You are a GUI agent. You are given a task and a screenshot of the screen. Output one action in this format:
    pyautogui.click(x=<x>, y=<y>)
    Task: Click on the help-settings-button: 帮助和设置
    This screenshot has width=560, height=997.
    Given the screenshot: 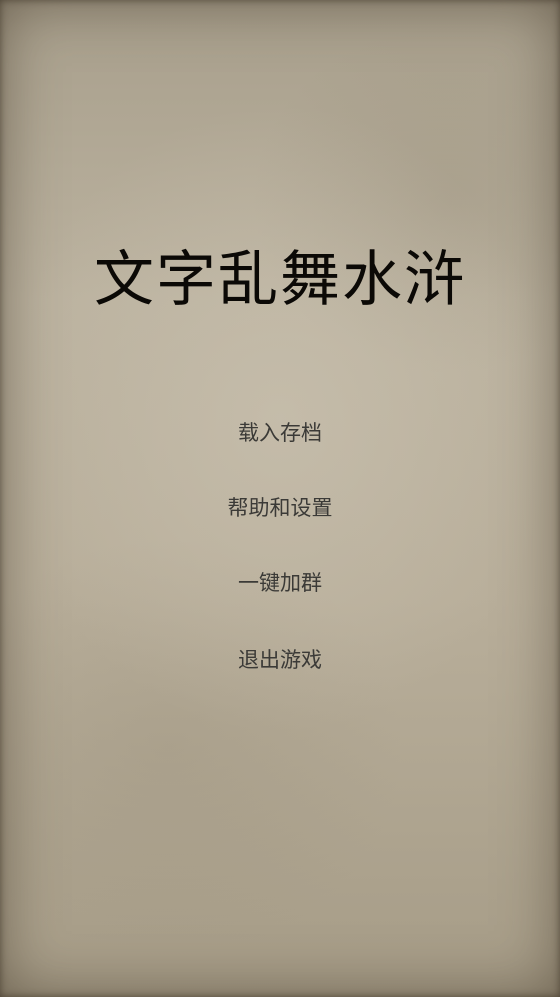 What is the action you would take?
    pyautogui.click(x=280, y=508)
    